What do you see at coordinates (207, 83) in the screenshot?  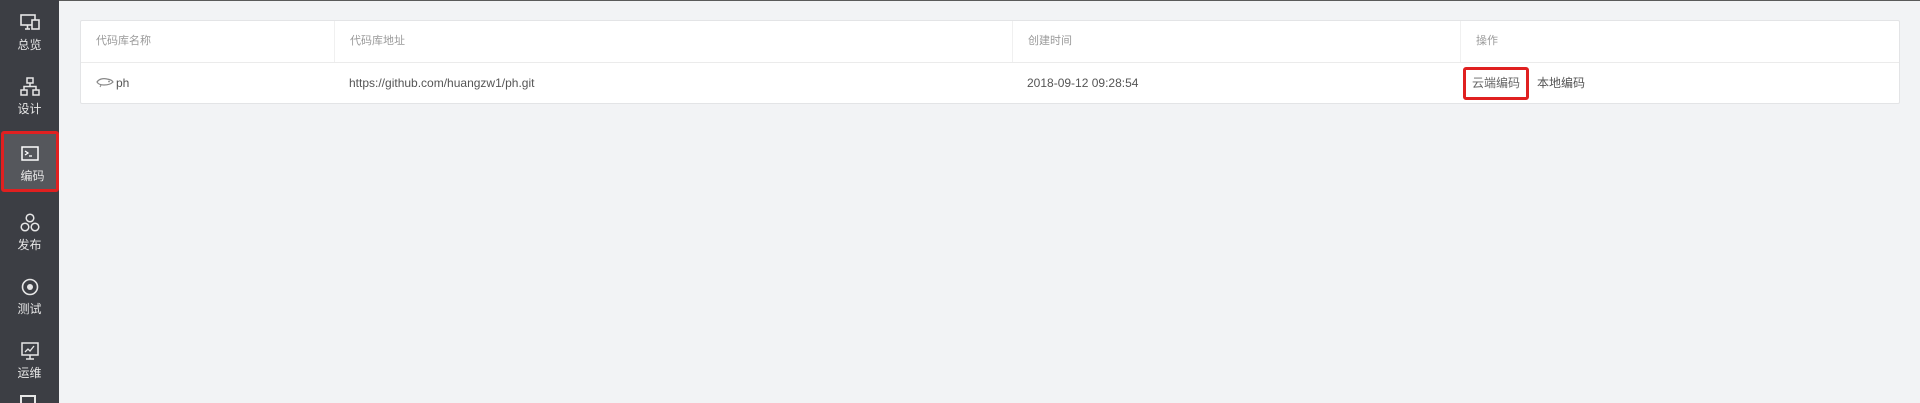 I see `repo-name-cell: ph` at bounding box center [207, 83].